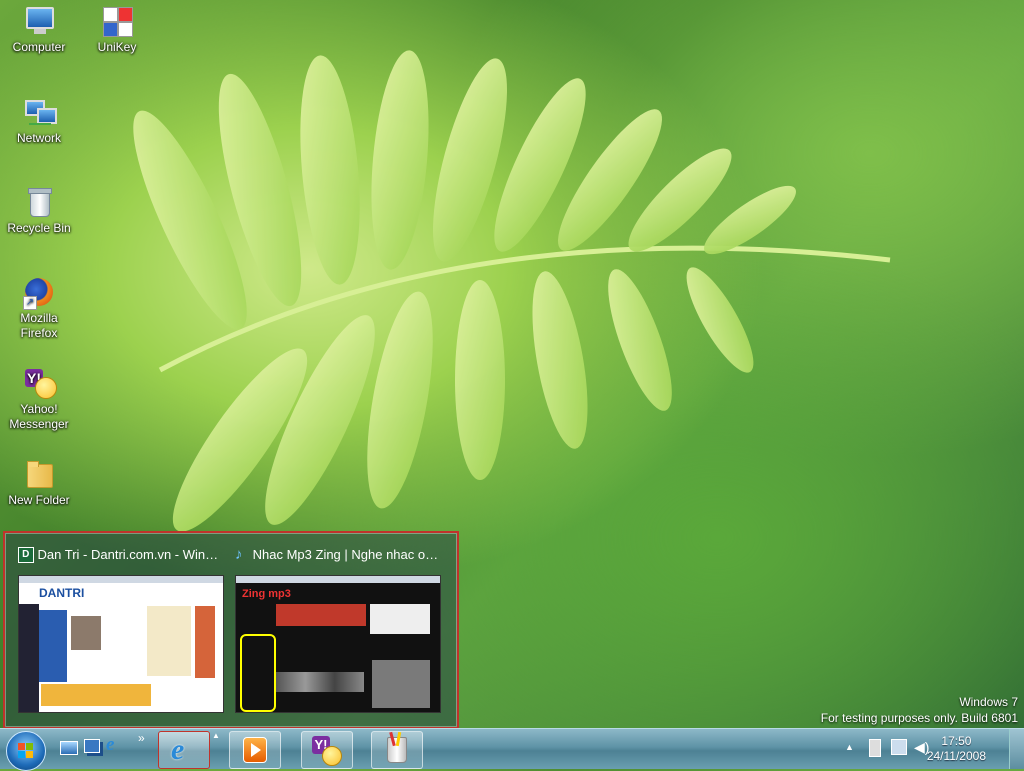 The height and width of the screenshot is (771, 1024). I want to click on taskbar: e » e ▲ Y! ▲ ◀) 17:50 24/11/2008, so click(512, 749).